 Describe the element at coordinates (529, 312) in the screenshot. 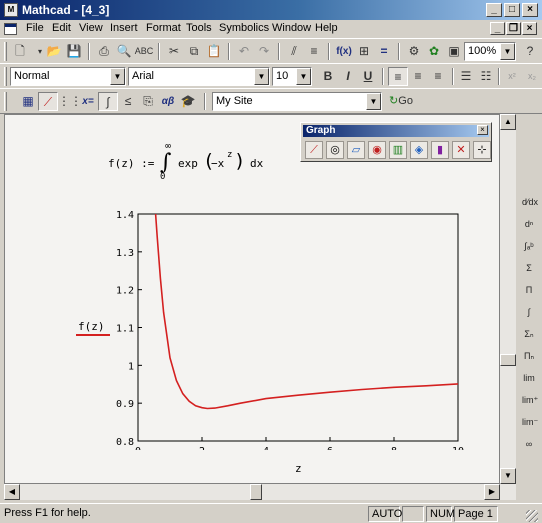

I see `indefinite-integral-icon: ∫` at that location.